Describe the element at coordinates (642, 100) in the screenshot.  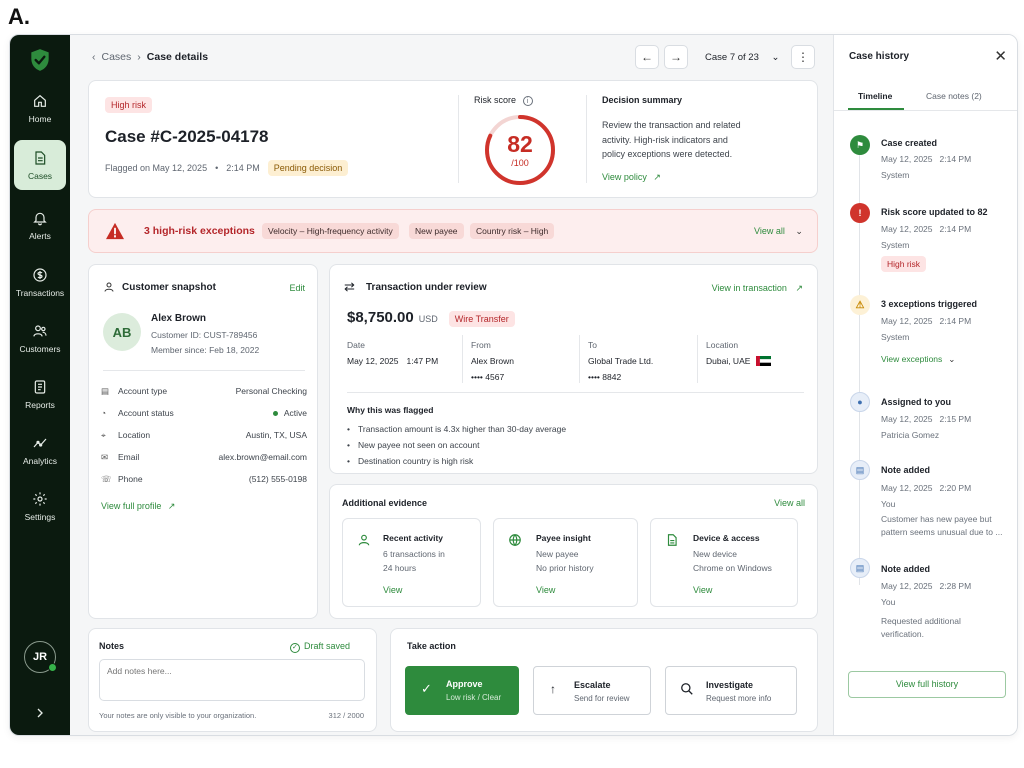
I see `decision-summary-title: Decision summary` at that location.